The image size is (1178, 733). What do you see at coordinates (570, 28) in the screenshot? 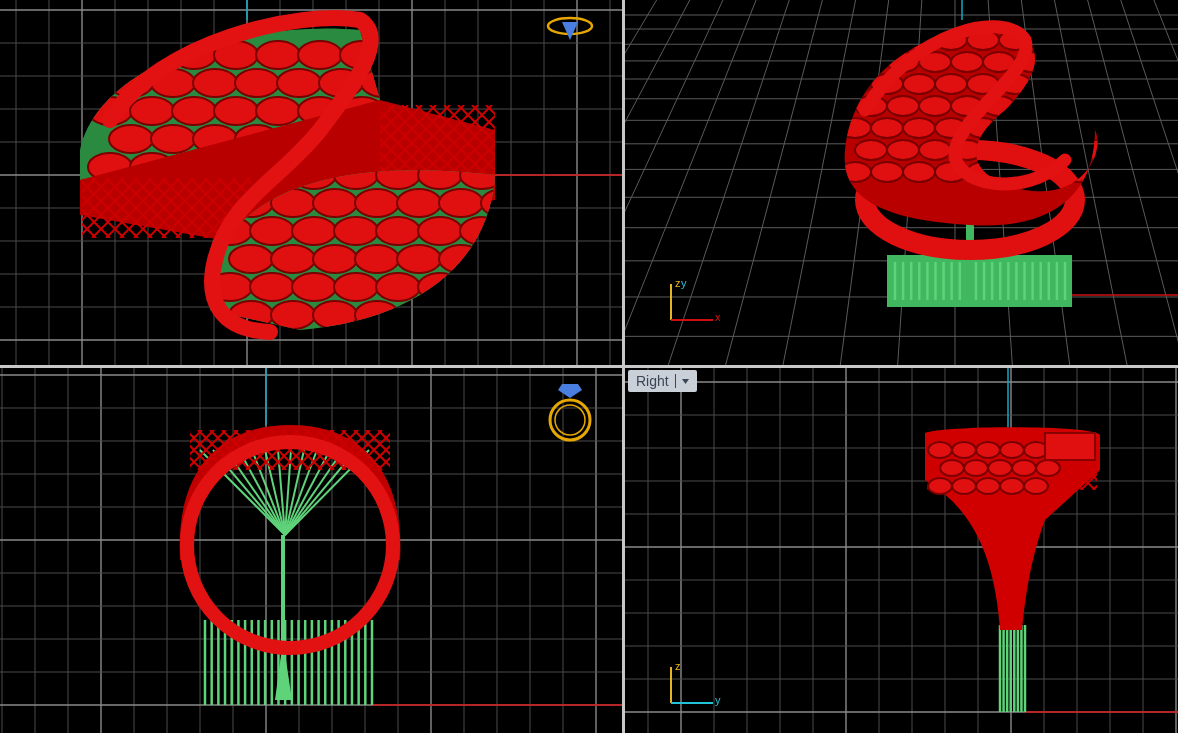
I see `ring-icon` at bounding box center [570, 28].